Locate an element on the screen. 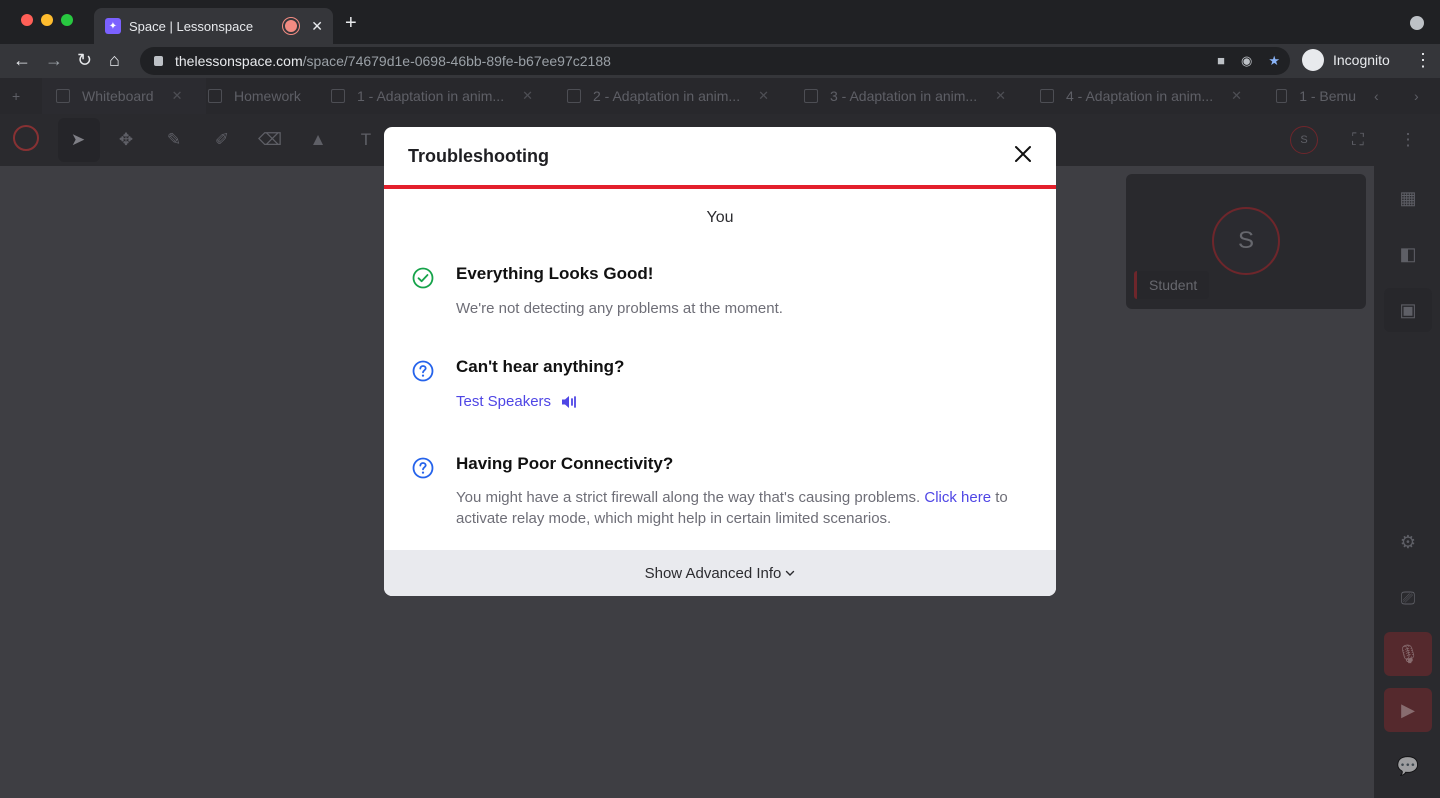 The width and height of the screenshot is (1440, 798). test-speakers-link: Test Speakers is located at coordinates (517, 401).